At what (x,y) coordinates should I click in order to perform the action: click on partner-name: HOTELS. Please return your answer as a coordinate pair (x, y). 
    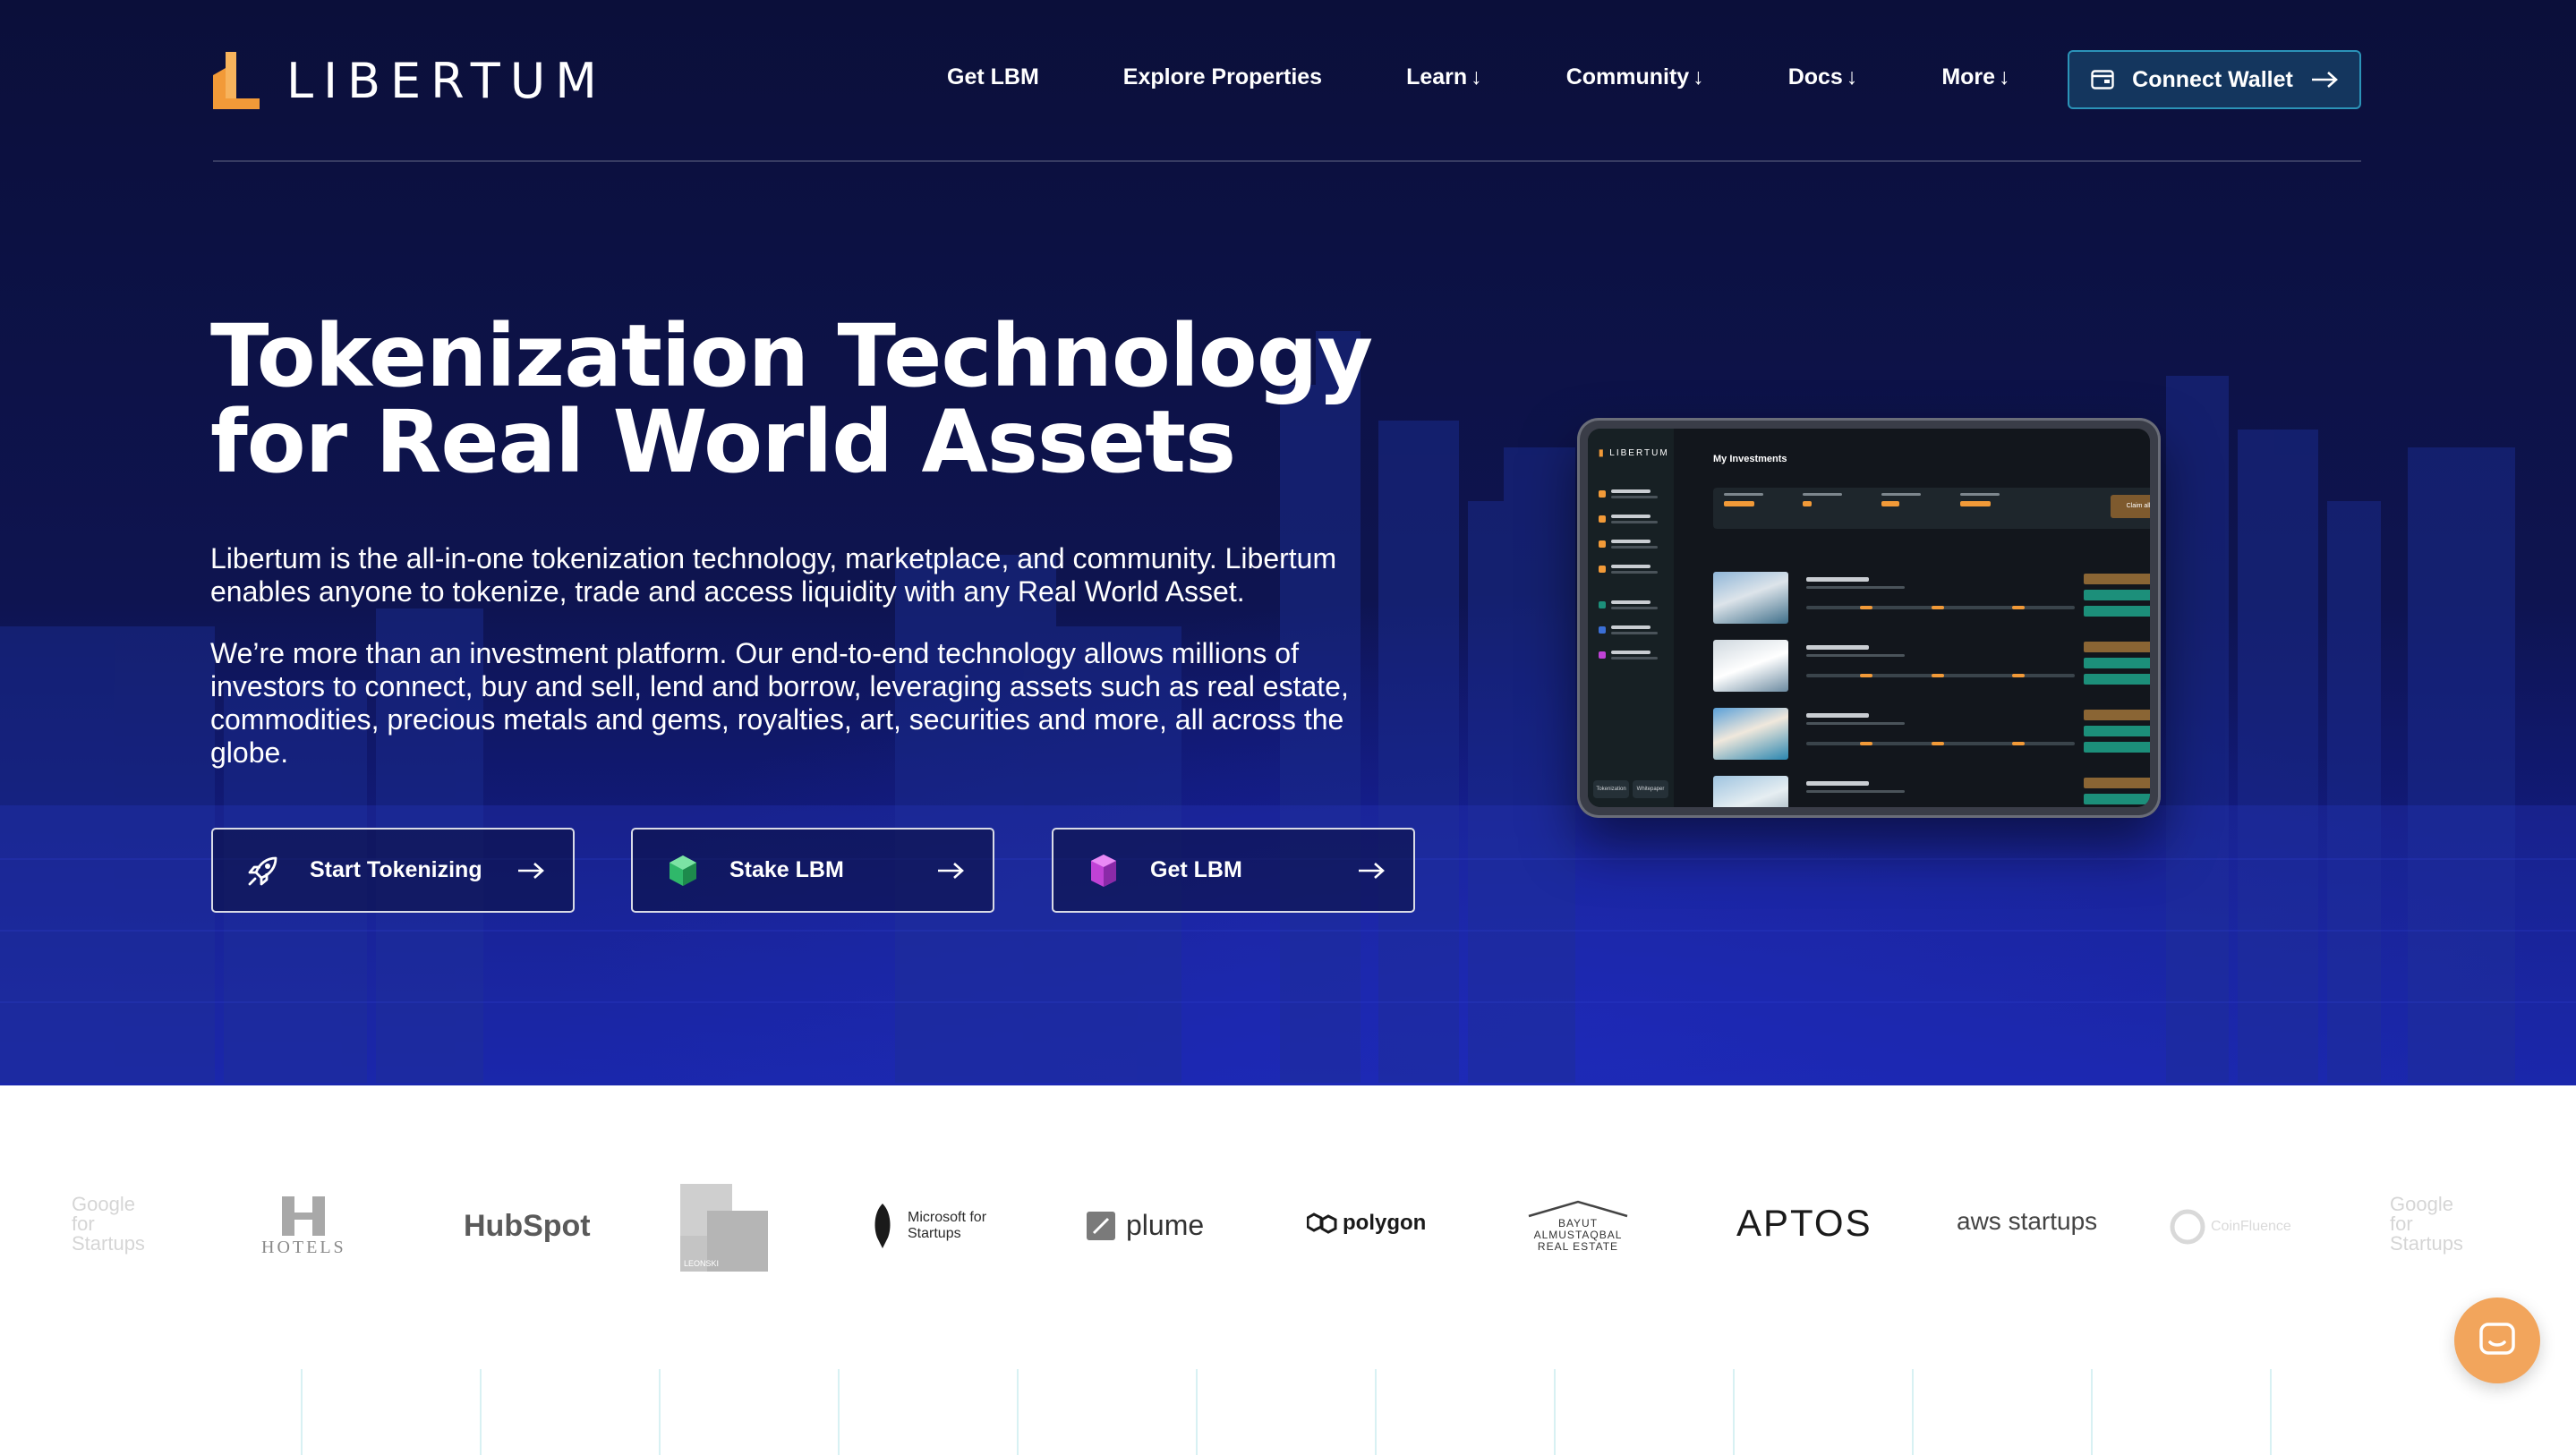
    Looking at the image, I should click on (303, 1247).